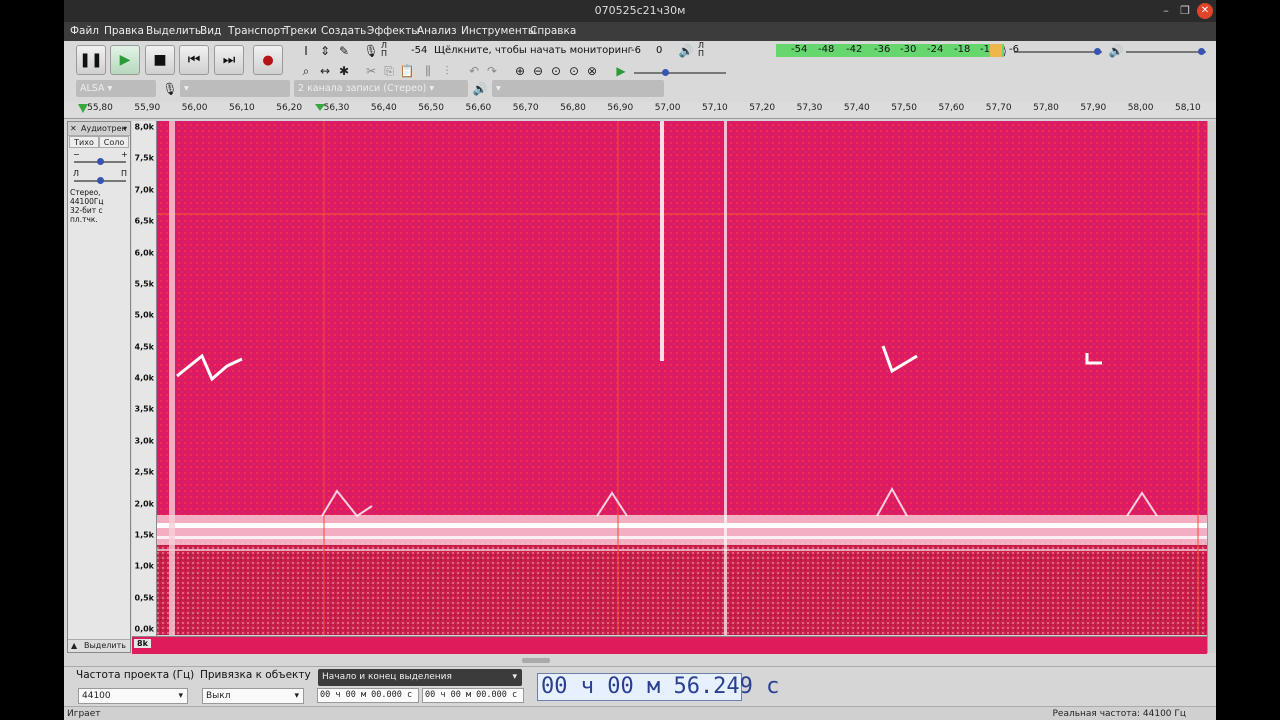 Image resolution: width=1280 pixels, height=720 pixels. What do you see at coordinates (325, 51) in the screenshot?
I see `envelope-tool-icon: ⇕` at bounding box center [325, 51].